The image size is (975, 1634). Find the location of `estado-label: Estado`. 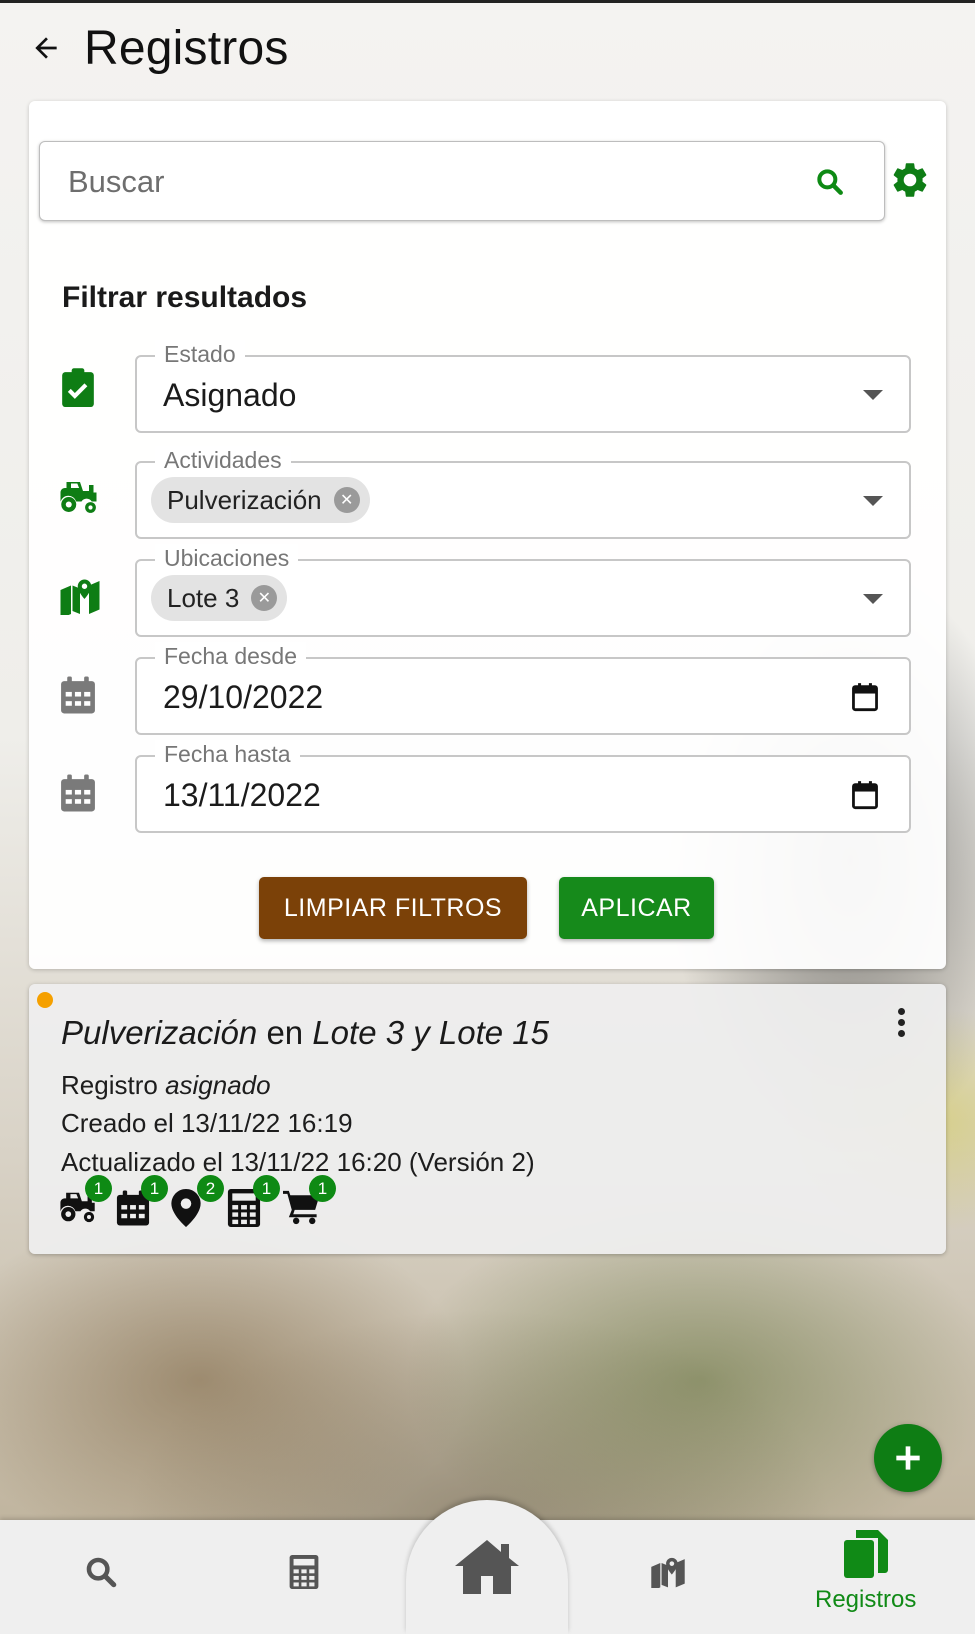

estado-label: Estado is located at coordinates (200, 354).